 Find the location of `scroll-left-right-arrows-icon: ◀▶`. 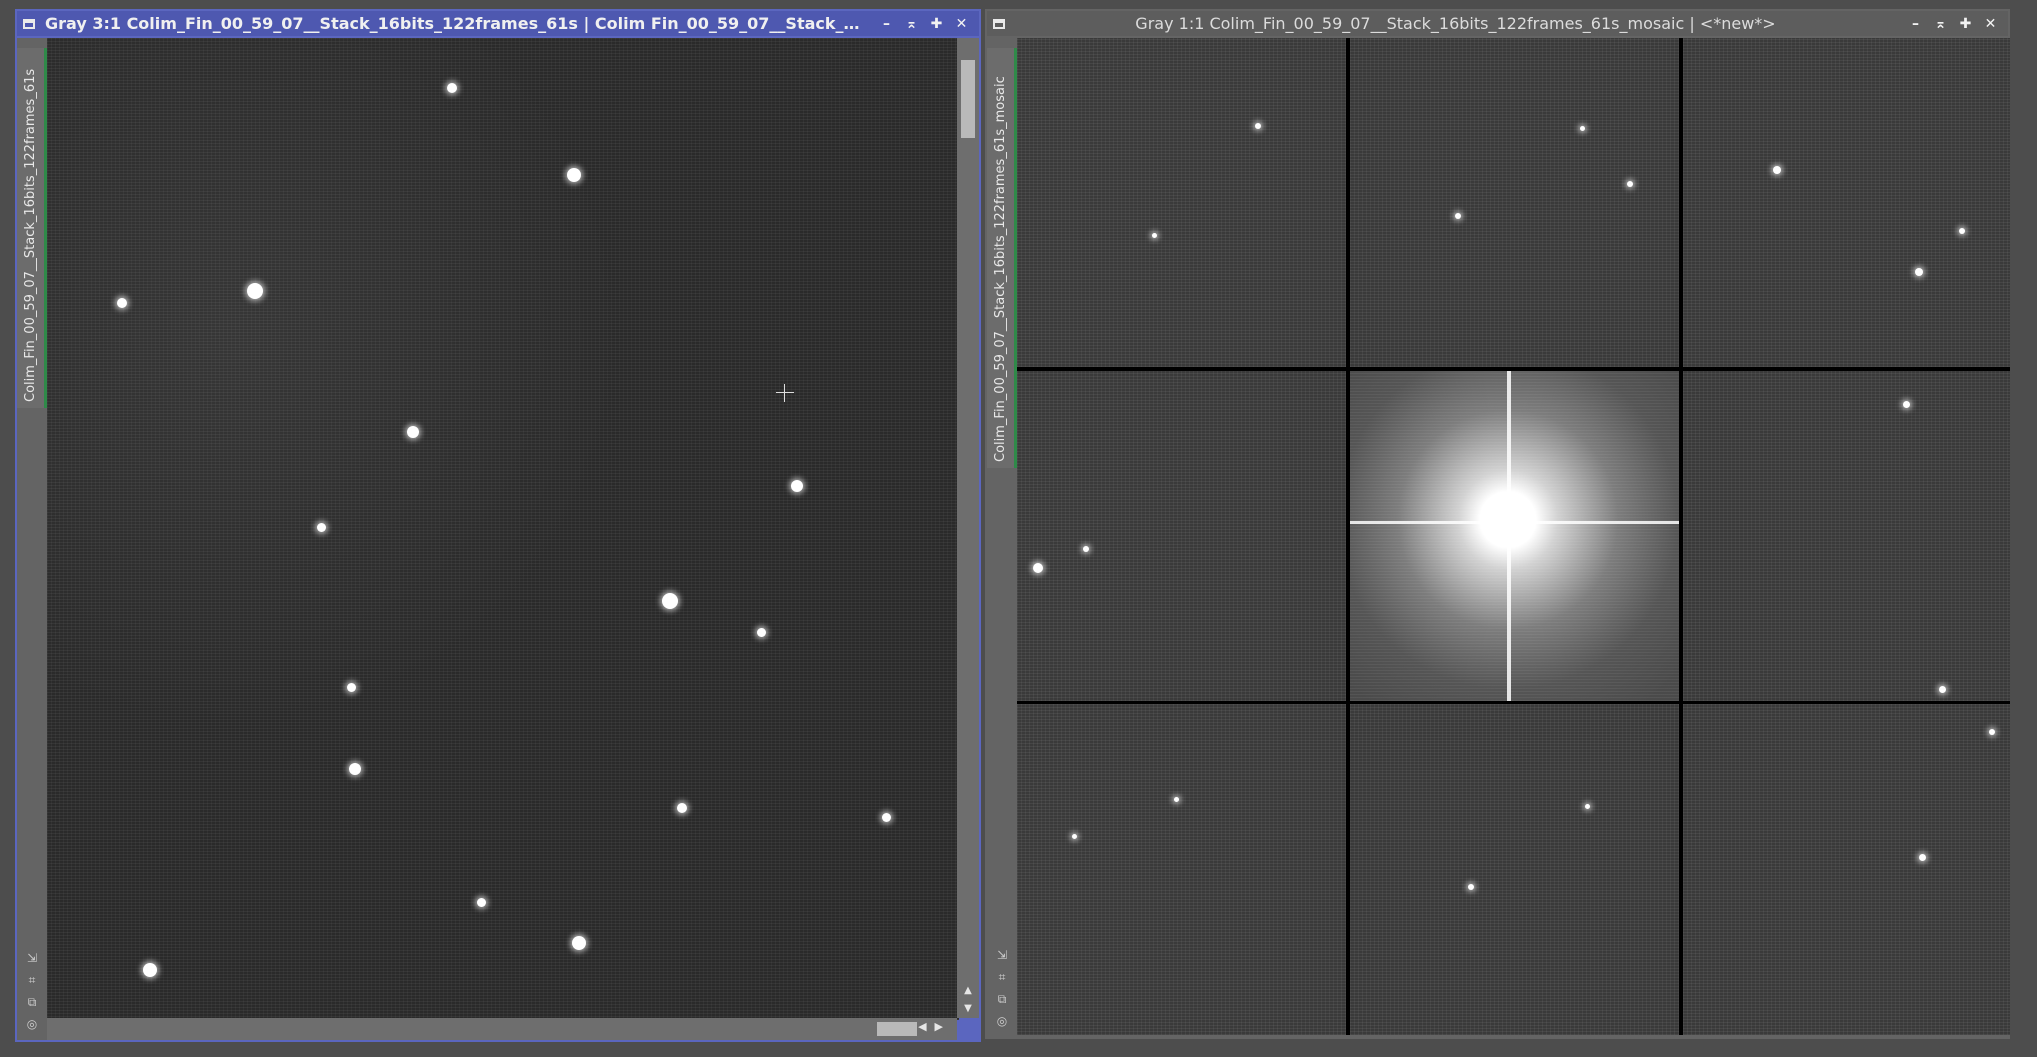

scroll-left-right-arrows-icon: ◀▶ is located at coordinates (934, 1026).